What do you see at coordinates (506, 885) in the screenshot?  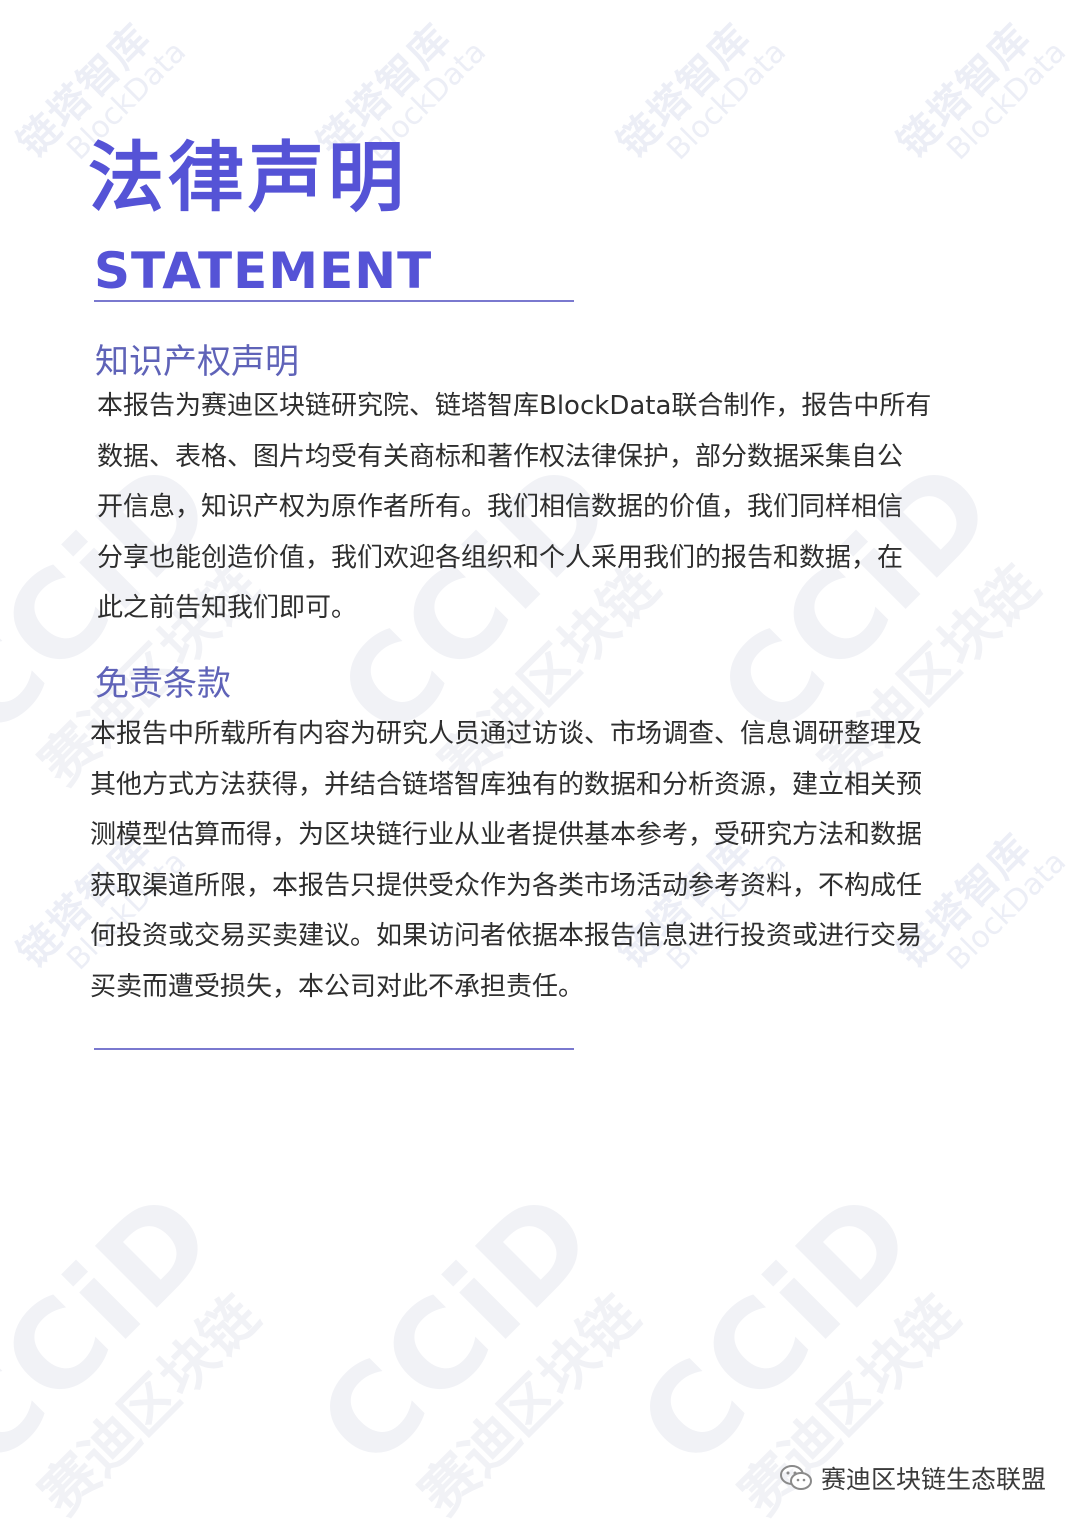 I see `text-line: 获取渠道所限，本报告只提供受众作为各类市场活动参考资料，不构成任` at bounding box center [506, 885].